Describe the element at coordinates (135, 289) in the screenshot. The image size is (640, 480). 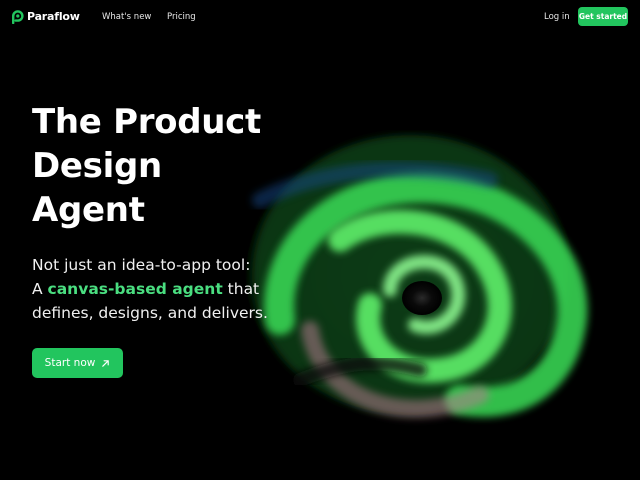
I see `subtitle-highlight: canvas-based agent` at that location.